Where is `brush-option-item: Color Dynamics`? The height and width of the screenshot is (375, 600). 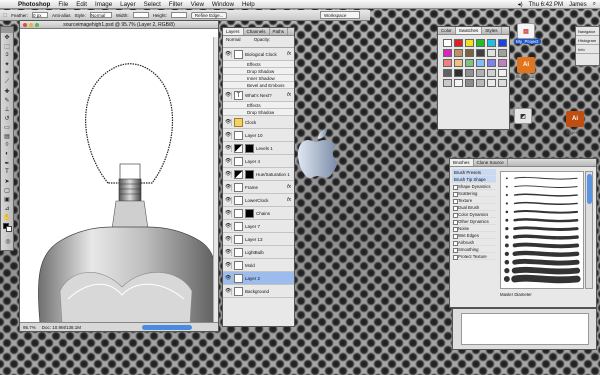
brush-option-item: Color Dynamics is located at coordinates (474, 214).